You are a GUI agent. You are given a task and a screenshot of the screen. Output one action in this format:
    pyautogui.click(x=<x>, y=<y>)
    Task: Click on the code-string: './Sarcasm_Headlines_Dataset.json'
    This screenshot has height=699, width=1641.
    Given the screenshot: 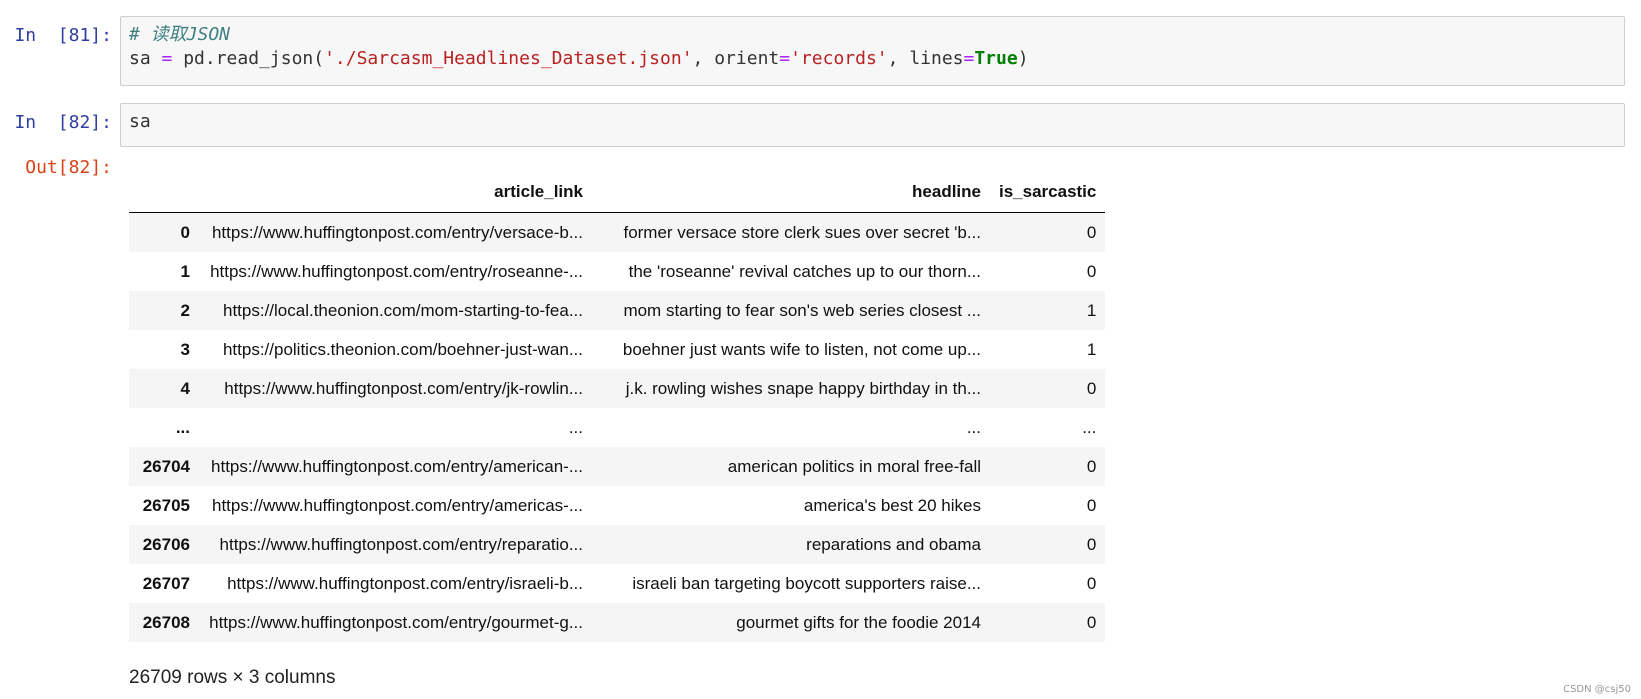 What is the action you would take?
    pyautogui.click(x=508, y=58)
    